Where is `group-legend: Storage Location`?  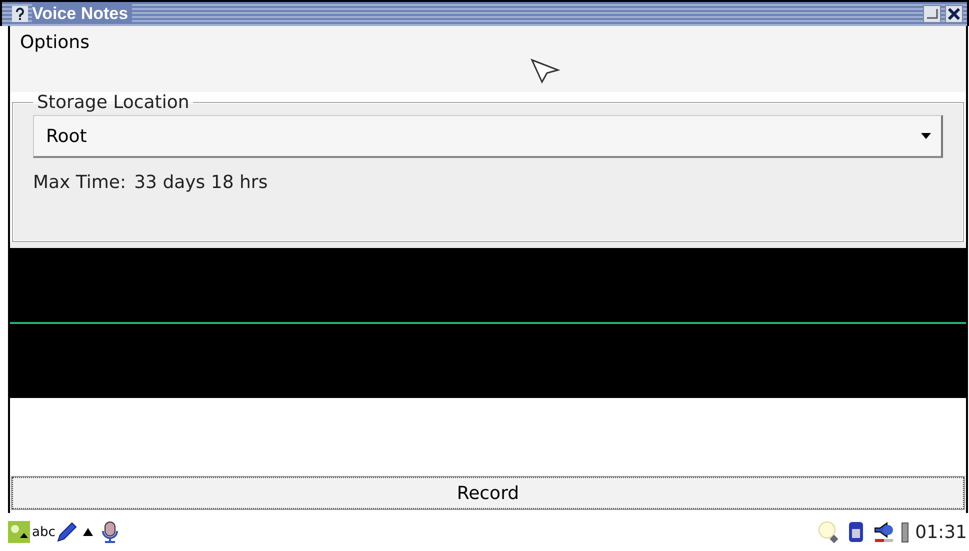
group-legend: Storage Location is located at coordinates (113, 102).